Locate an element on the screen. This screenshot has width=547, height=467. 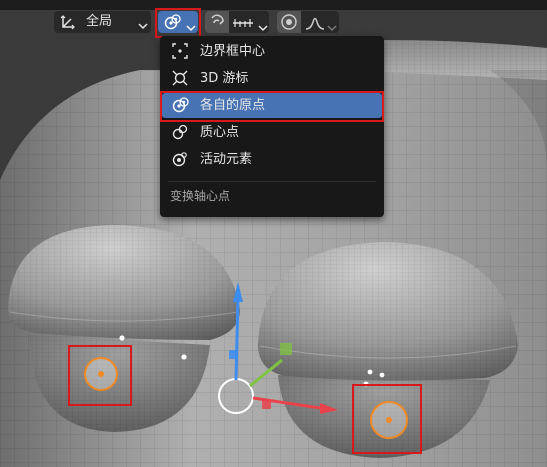
highlight-left-origin is located at coordinates (100, 375).